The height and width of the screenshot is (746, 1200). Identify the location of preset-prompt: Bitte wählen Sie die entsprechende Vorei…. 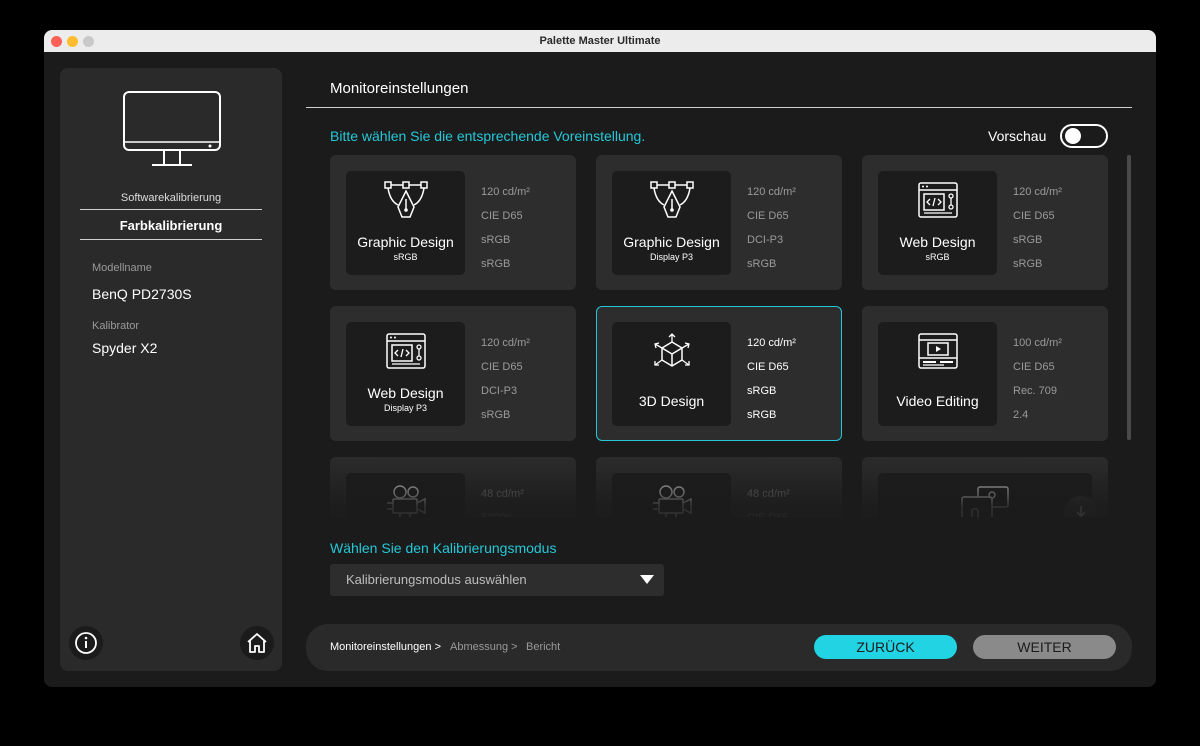
(488, 136).